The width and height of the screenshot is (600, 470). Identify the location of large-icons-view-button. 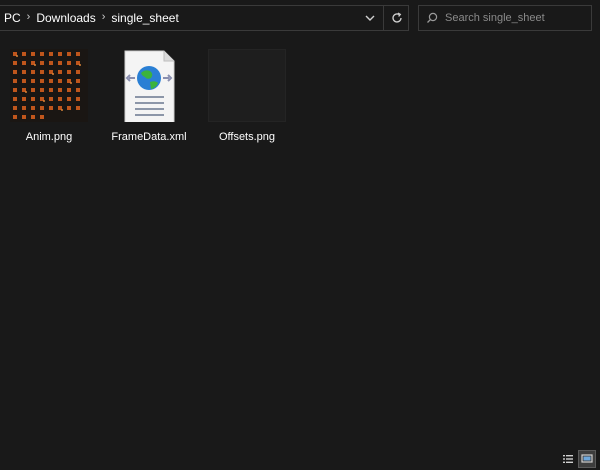
(587, 459).